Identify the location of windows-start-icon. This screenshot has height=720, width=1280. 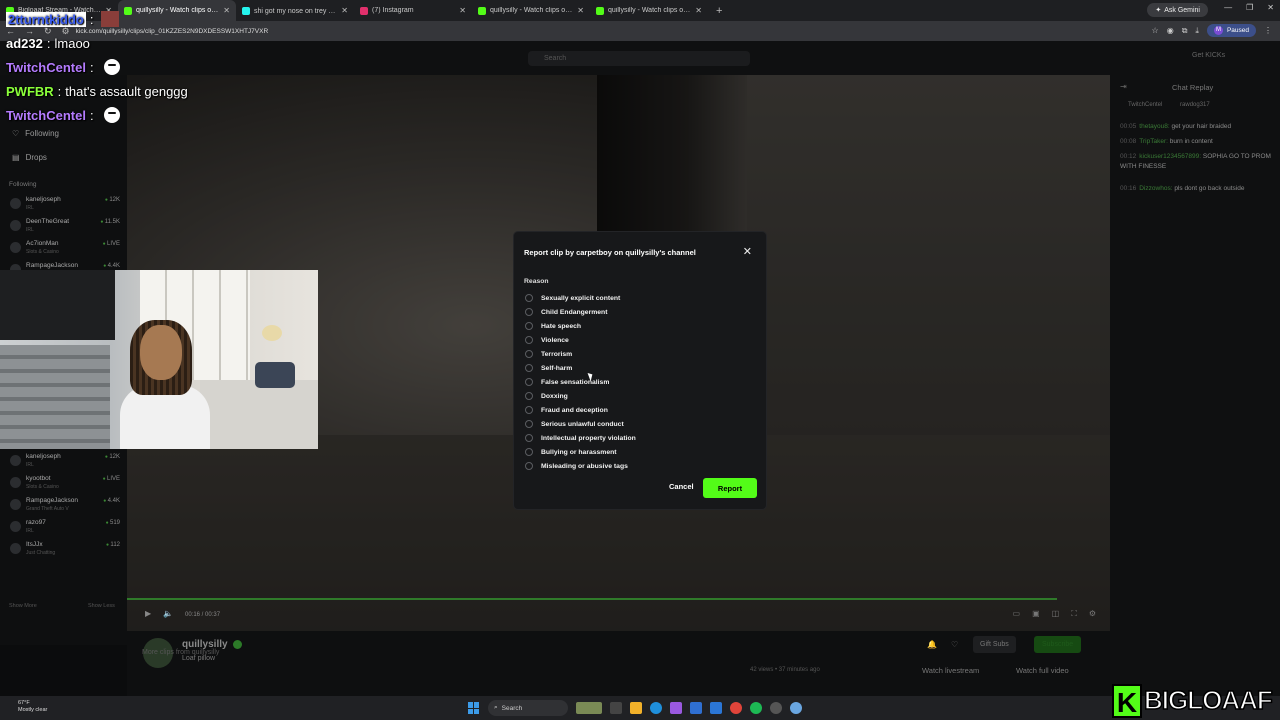
(474, 708).